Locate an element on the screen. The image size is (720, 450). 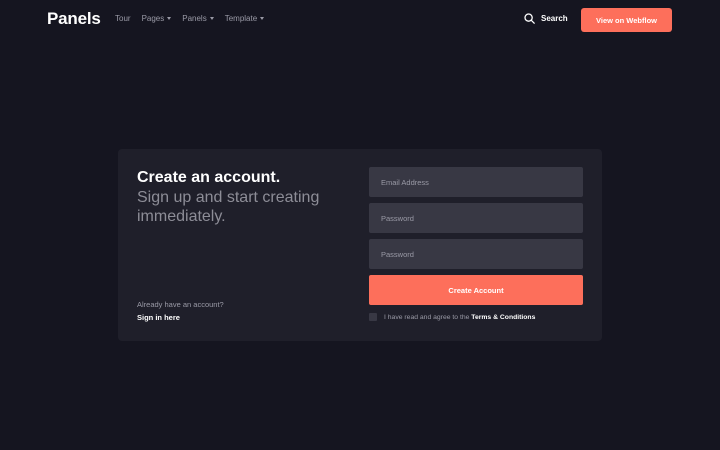
email-field is located at coordinates (476, 182).